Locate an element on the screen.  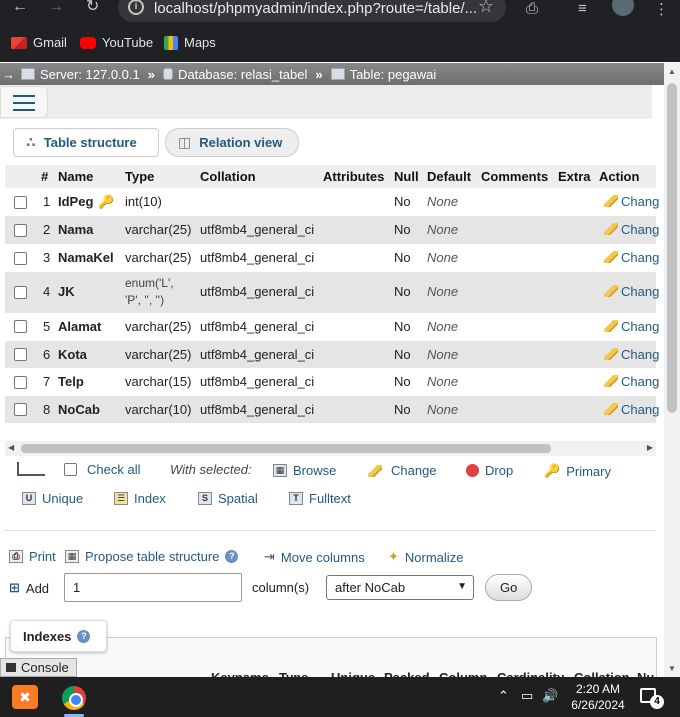
hamburger-menu-button is located at coordinates (24, 102).